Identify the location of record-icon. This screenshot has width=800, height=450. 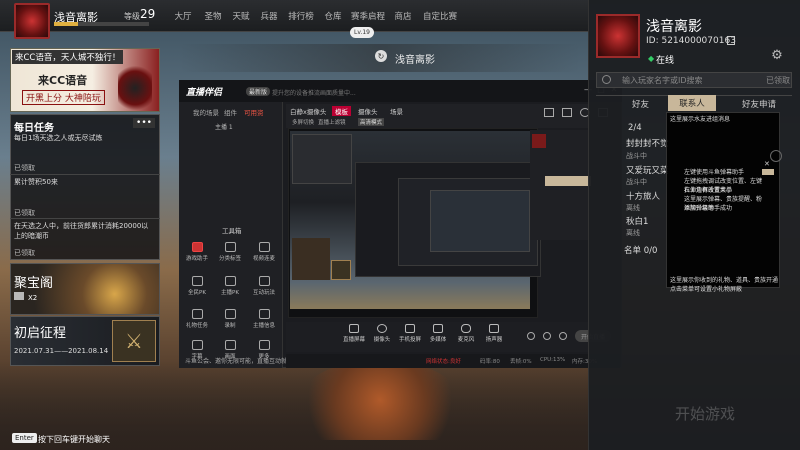
(531, 336).